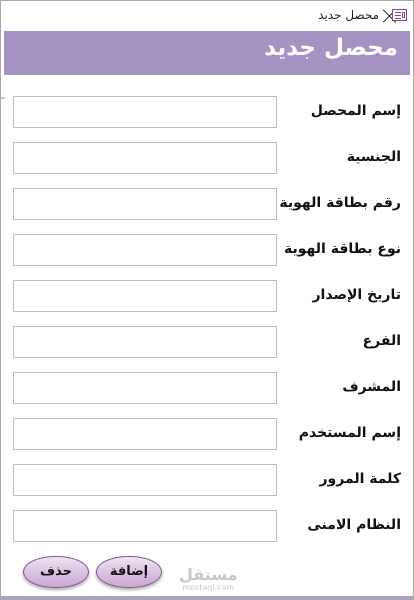 This screenshot has width=414, height=600. Describe the element at coordinates (129, 572) in the screenshot. I see `add-button: إضافة` at that location.